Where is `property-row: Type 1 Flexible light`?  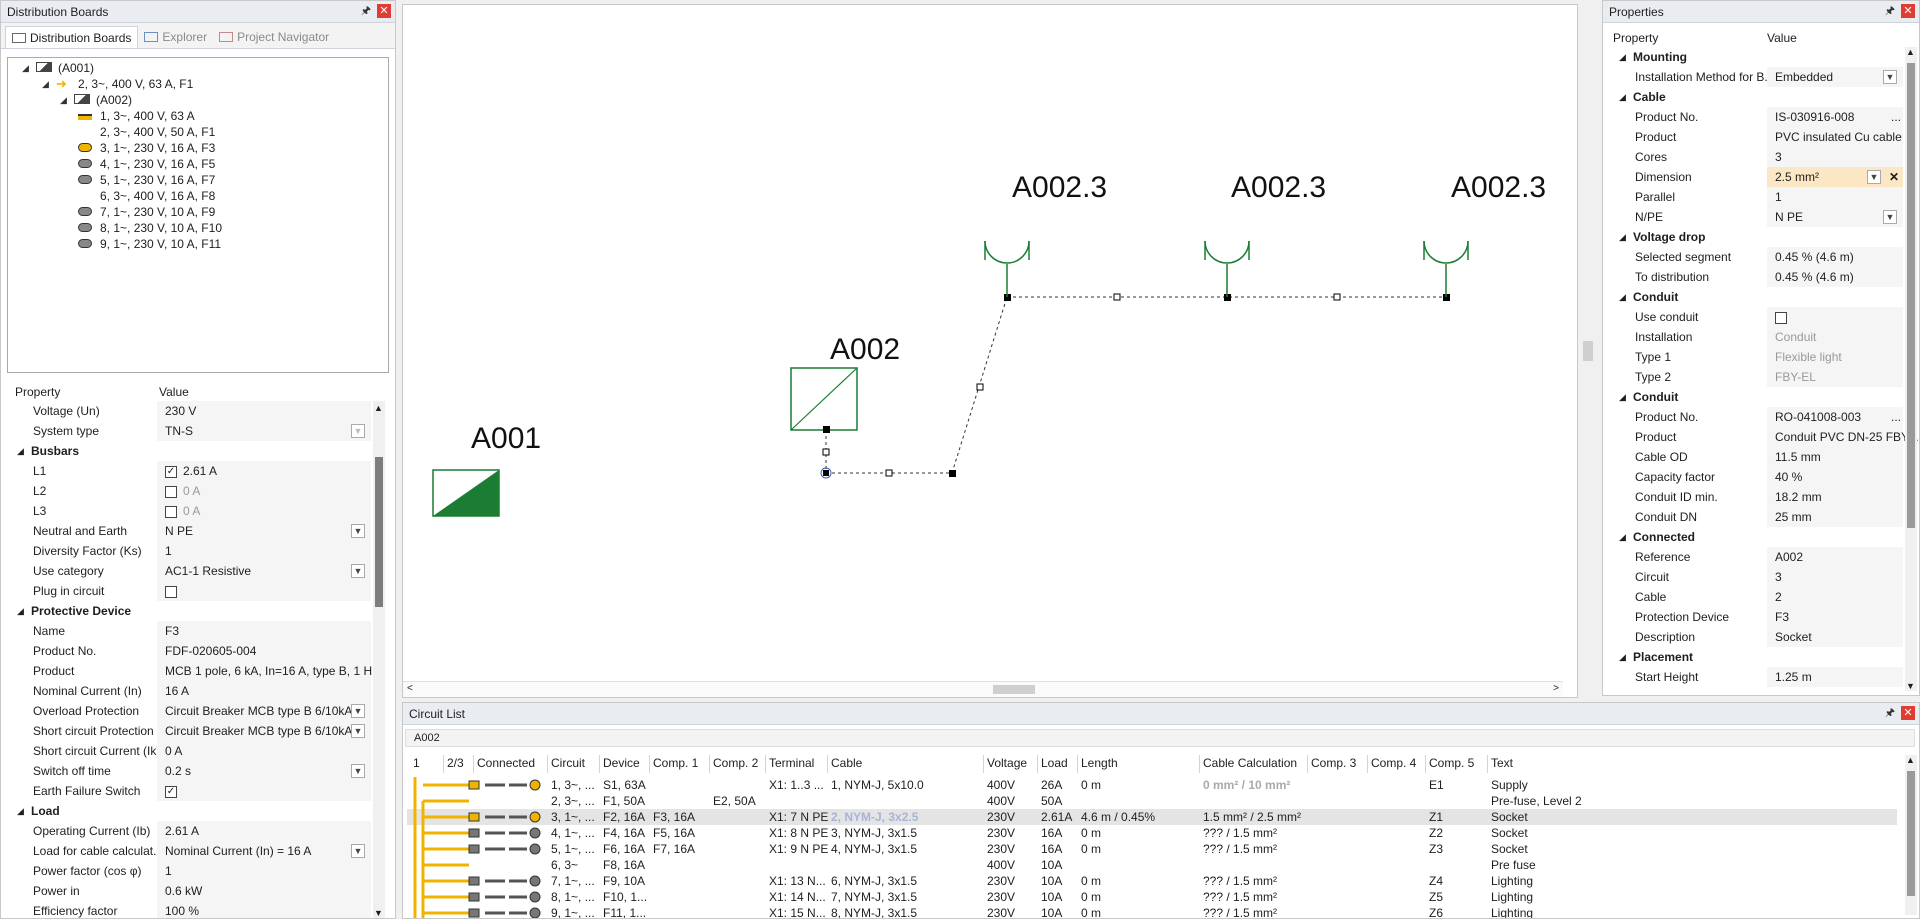
property-row: Type 1 Flexible light is located at coordinates (1756, 357).